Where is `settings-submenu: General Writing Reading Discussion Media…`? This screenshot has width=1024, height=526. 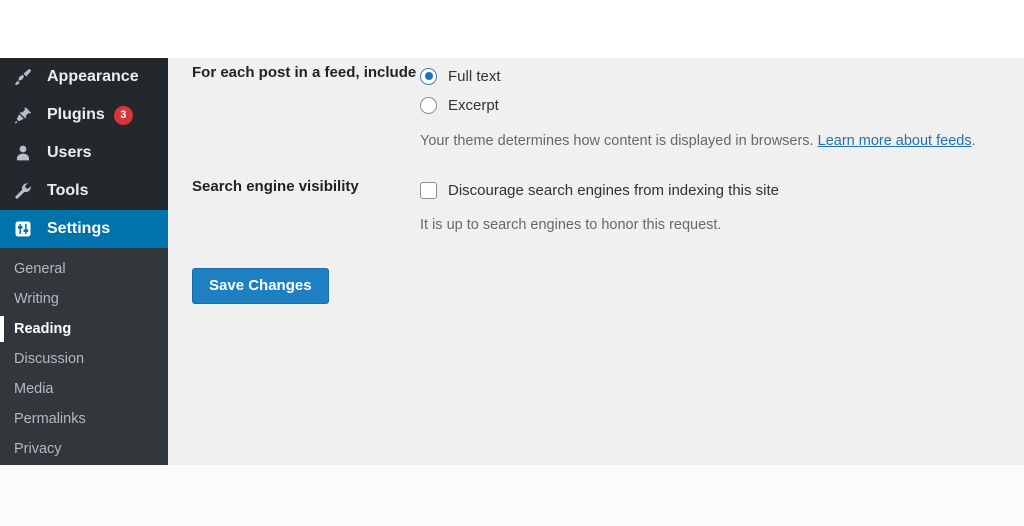 settings-submenu: General Writing Reading Discussion Media… is located at coordinates (84, 356).